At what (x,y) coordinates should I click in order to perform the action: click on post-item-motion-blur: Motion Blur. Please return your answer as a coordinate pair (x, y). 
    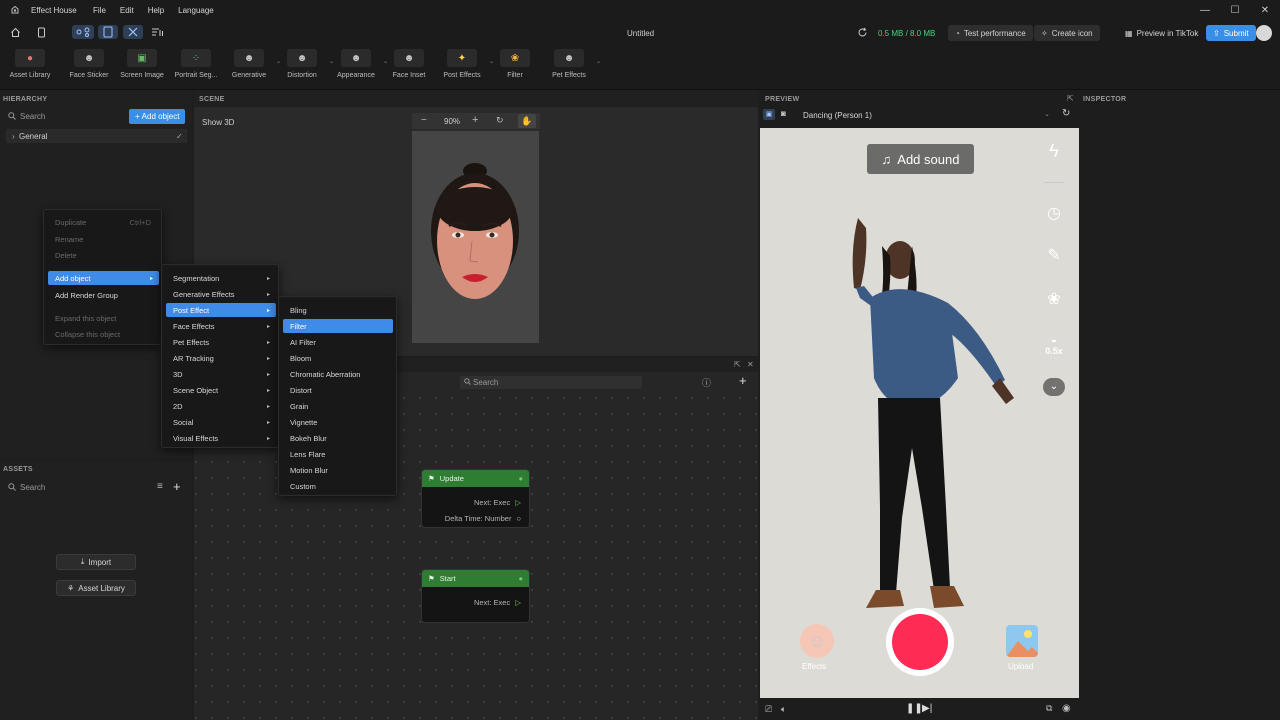
    Looking at the image, I should click on (338, 470).